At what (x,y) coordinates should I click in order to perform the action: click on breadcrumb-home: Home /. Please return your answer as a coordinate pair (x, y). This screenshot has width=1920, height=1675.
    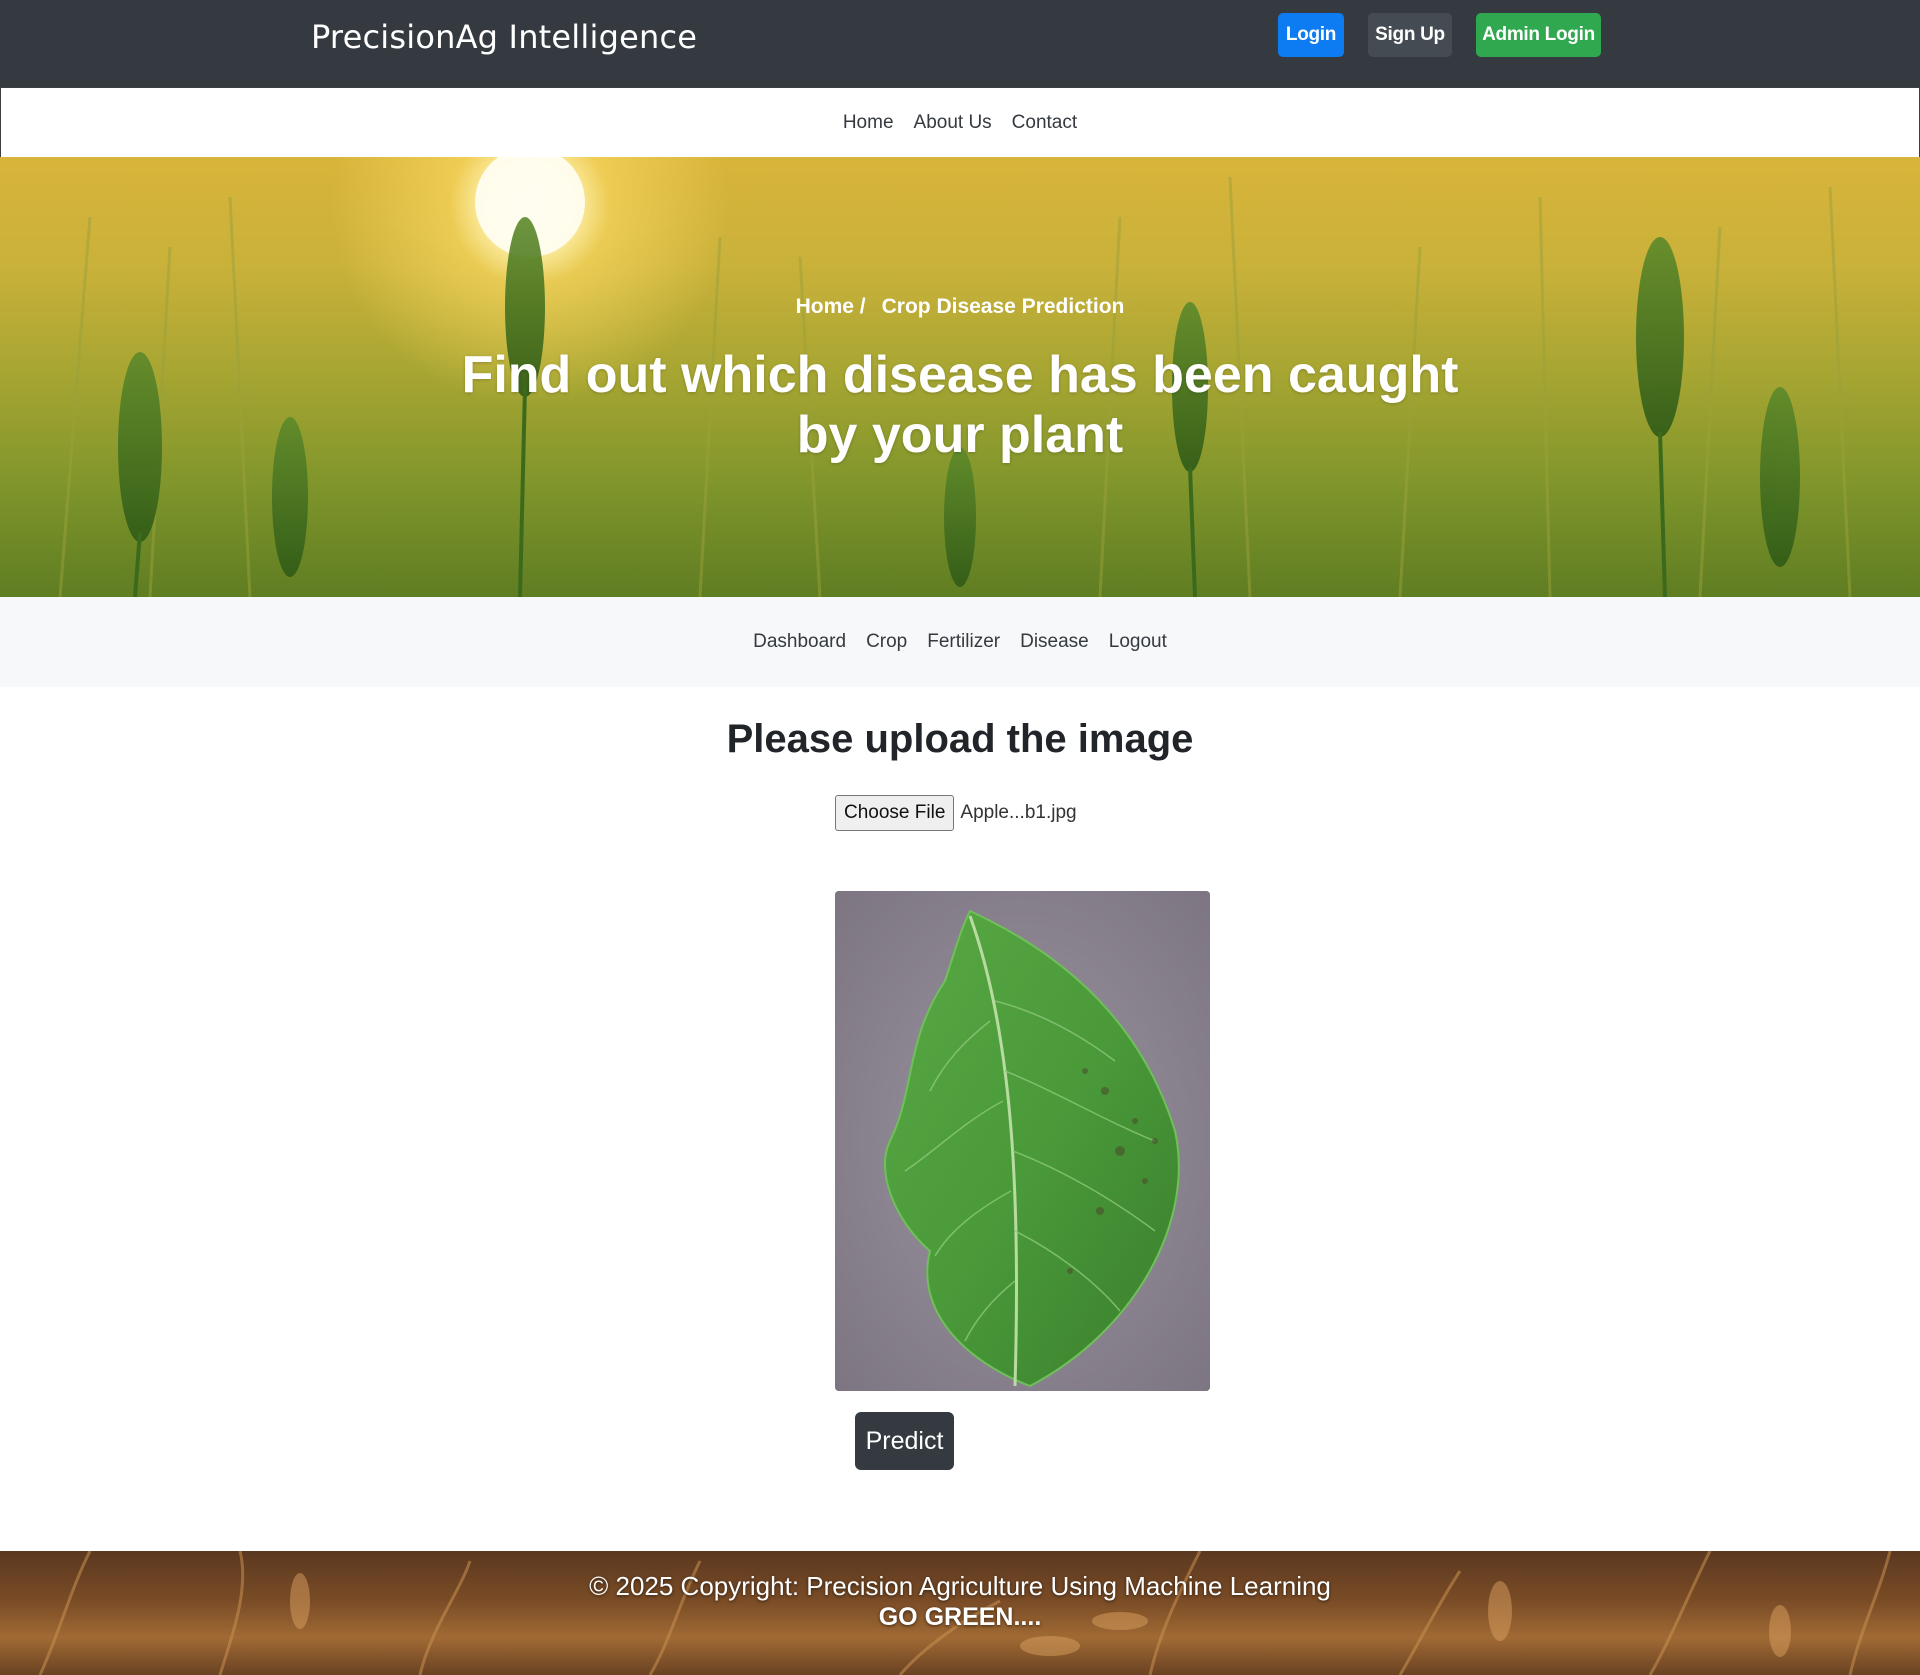
    Looking at the image, I should click on (831, 306).